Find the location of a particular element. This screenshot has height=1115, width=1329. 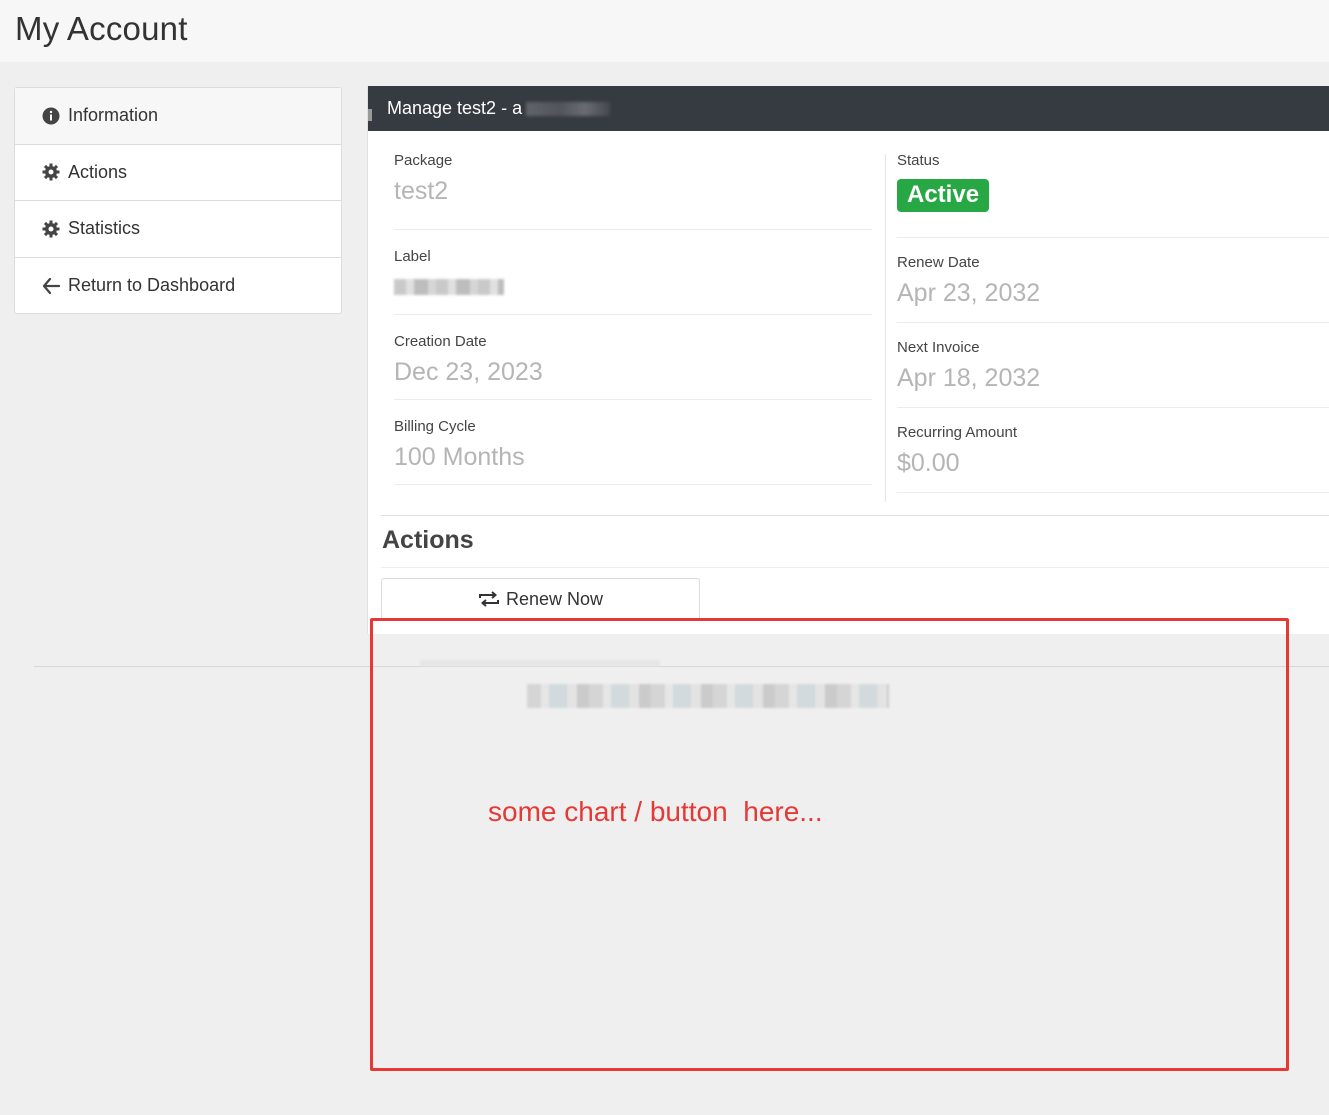

arrow-left-icon is located at coordinates (51, 286).